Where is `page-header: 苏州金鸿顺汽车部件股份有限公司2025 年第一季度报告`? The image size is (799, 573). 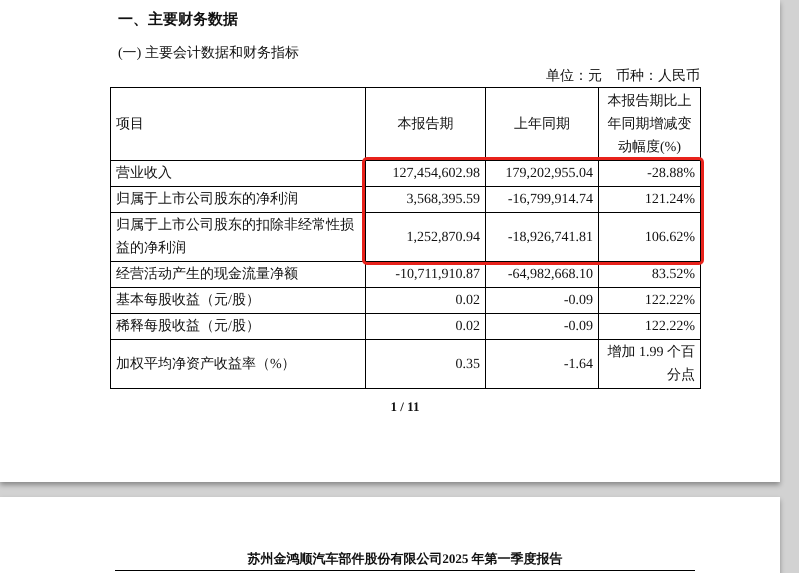
page-header: 苏州金鸿顺汽车部件股份有限公司2025 年第一季度报告 is located at coordinates (405, 560).